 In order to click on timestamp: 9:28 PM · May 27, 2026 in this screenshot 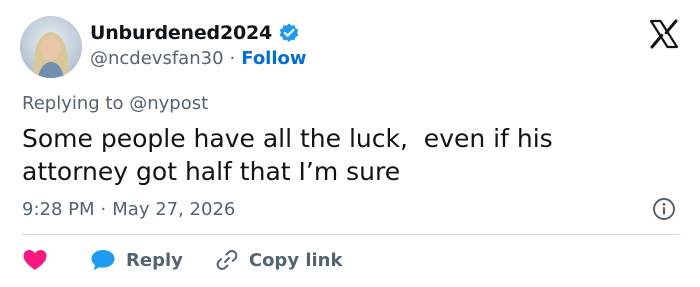, I will do `click(128, 209)`.